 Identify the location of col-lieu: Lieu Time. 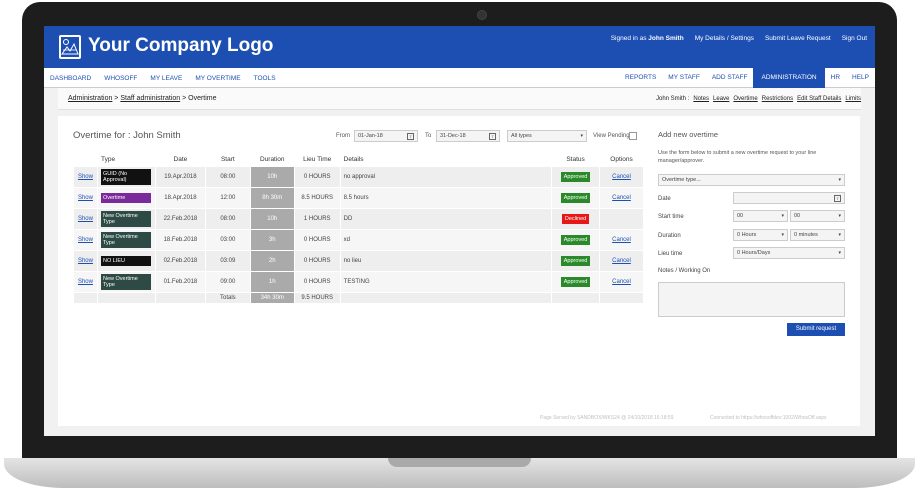
(317, 160).